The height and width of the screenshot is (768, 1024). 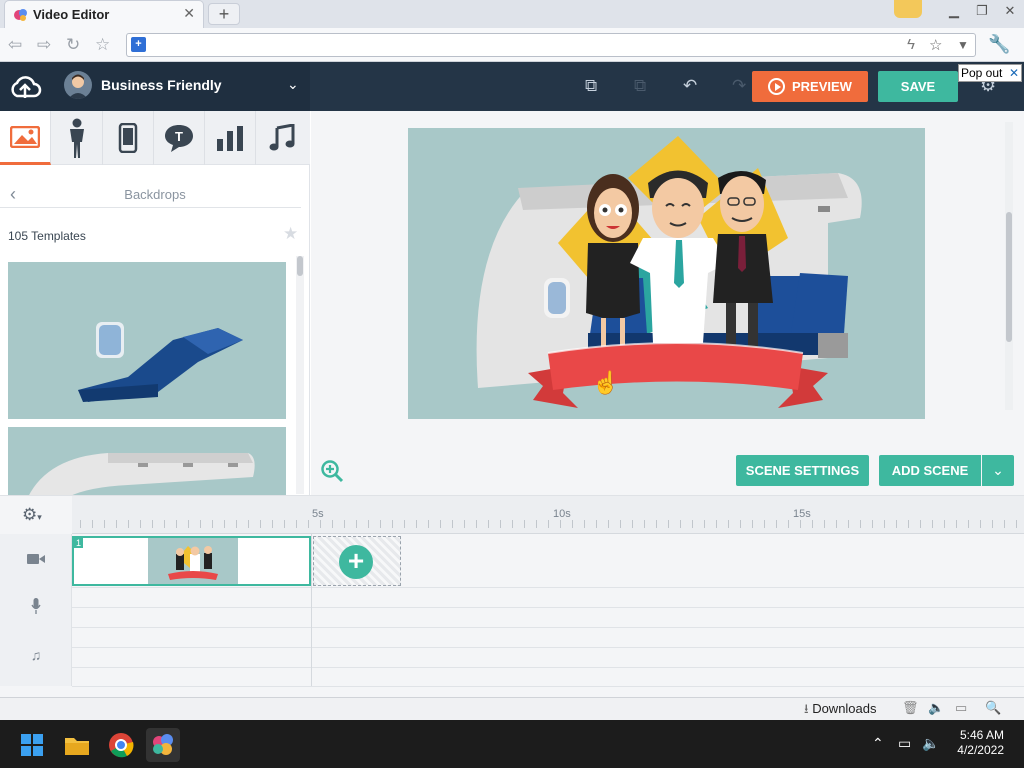 What do you see at coordinates (963, 45) in the screenshot?
I see `dropdown-icon: ▼` at bounding box center [963, 45].